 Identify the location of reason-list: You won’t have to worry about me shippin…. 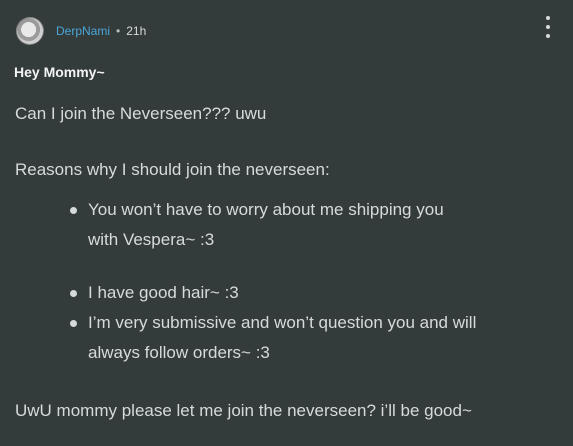
(256, 225).